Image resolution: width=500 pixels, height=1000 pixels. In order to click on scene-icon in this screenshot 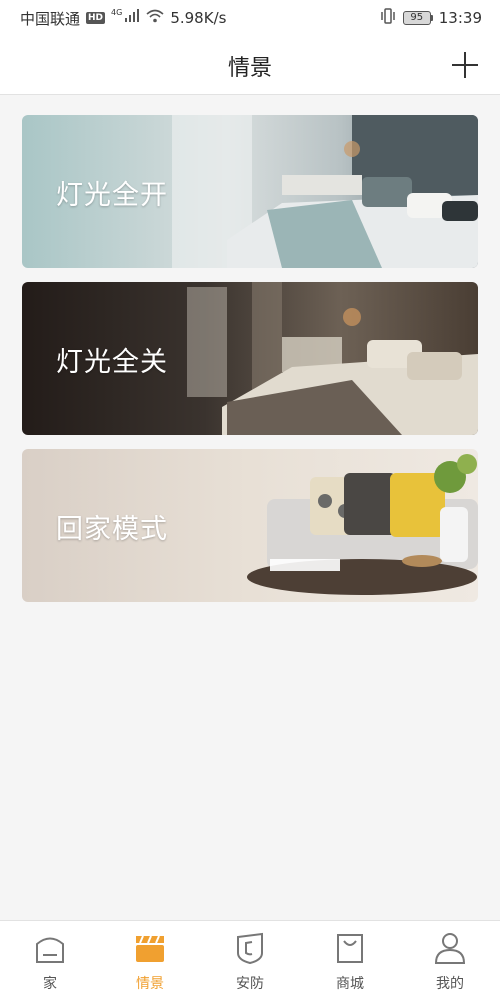, I will do `click(150, 948)`.